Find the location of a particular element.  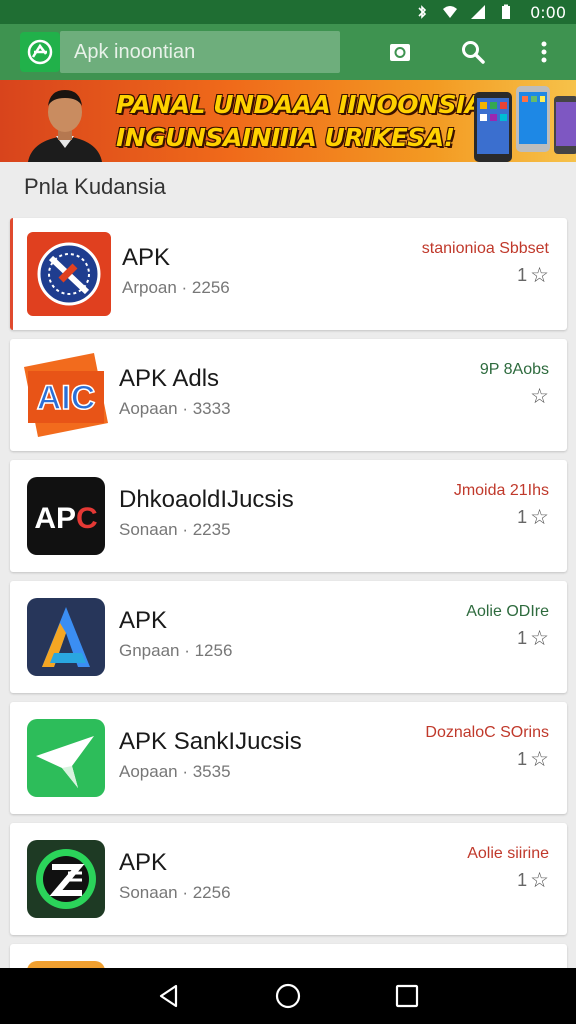

home-button is located at coordinates (288, 996).